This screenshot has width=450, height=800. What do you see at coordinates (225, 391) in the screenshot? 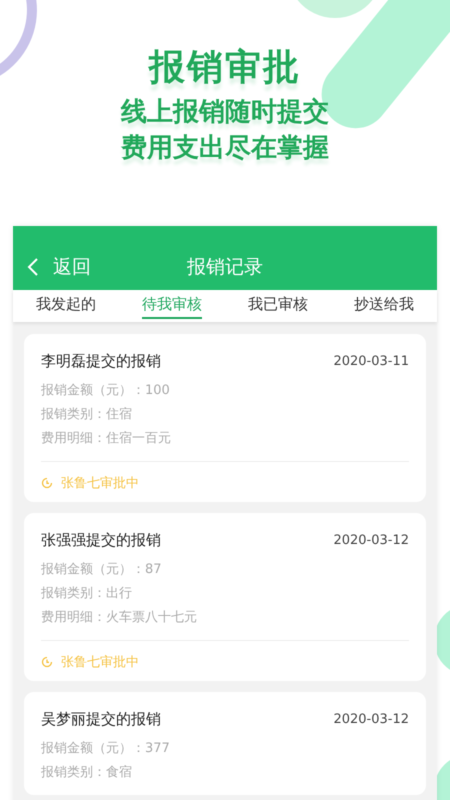
I see `record-field: 报销金额（元）：100` at bounding box center [225, 391].